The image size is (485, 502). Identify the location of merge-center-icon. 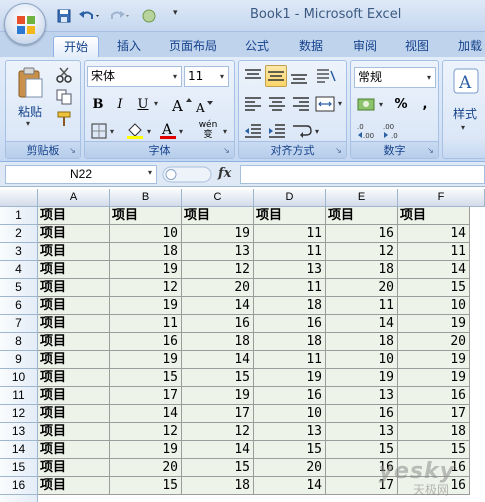
(326, 104).